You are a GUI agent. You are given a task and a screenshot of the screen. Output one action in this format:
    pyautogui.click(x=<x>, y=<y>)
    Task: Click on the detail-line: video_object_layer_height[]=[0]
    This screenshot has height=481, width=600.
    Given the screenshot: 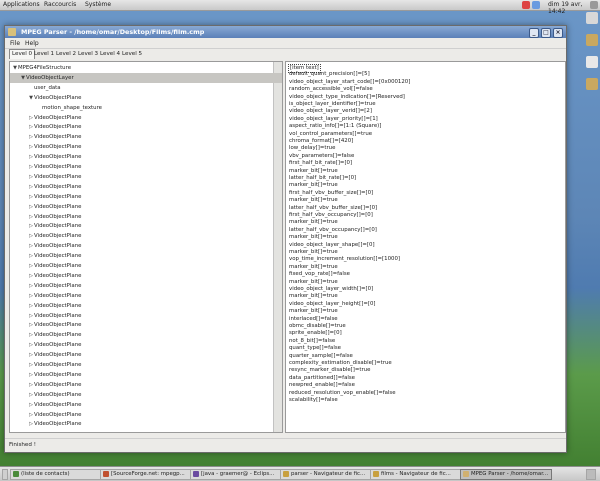 What is the action you would take?
    pyautogui.click(x=332, y=303)
    